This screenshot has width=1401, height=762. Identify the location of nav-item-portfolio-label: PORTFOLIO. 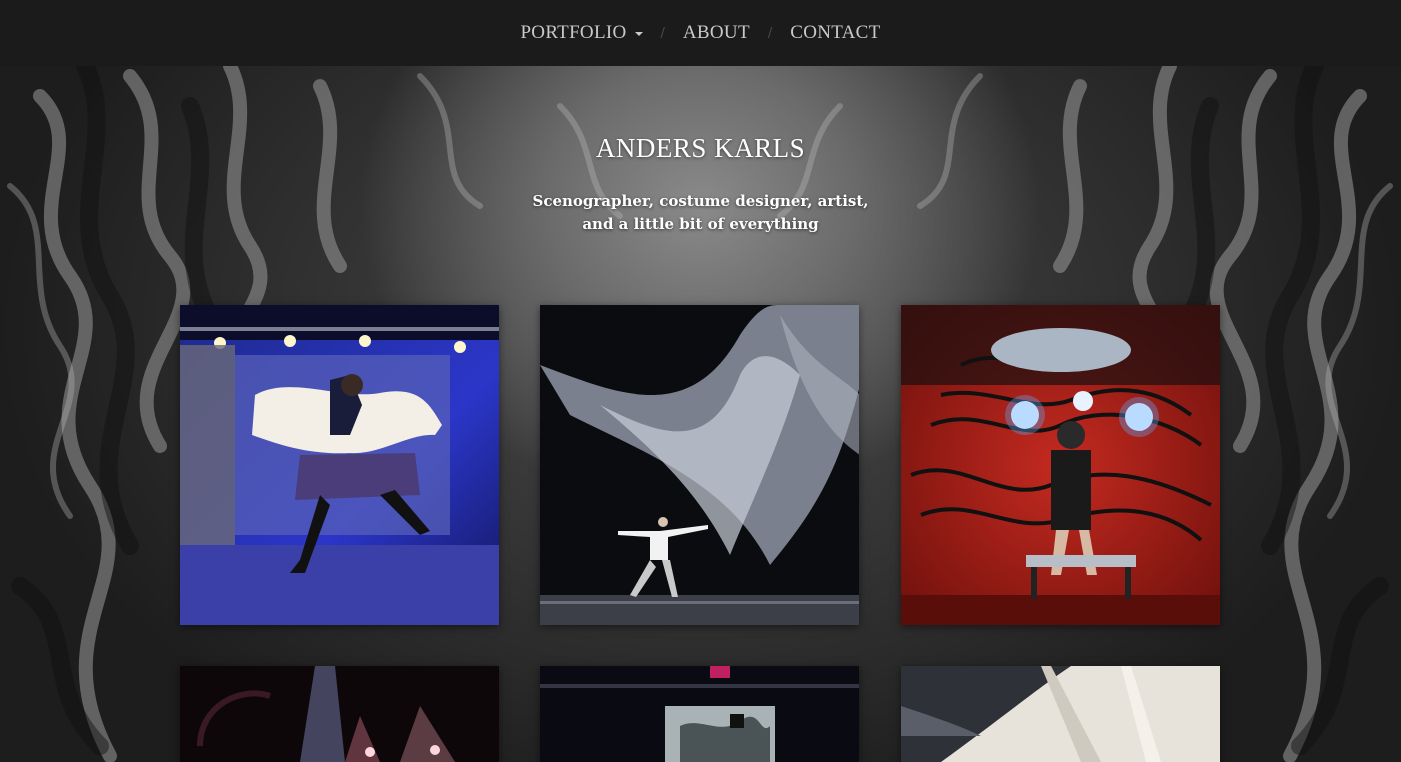
(573, 32).